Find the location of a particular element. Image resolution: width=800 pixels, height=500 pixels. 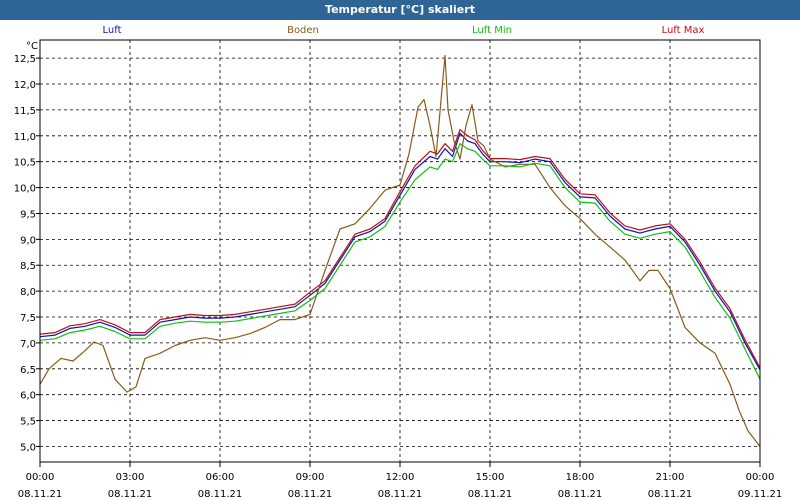

y-tick-label-10: 10,0 is located at coordinates (25, 189).